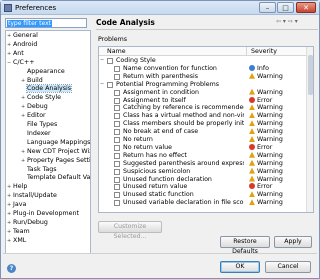 This screenshot has width=320, height=279. I want to click on tree-item: +New CDT Project Wizar, so click(55, 152).